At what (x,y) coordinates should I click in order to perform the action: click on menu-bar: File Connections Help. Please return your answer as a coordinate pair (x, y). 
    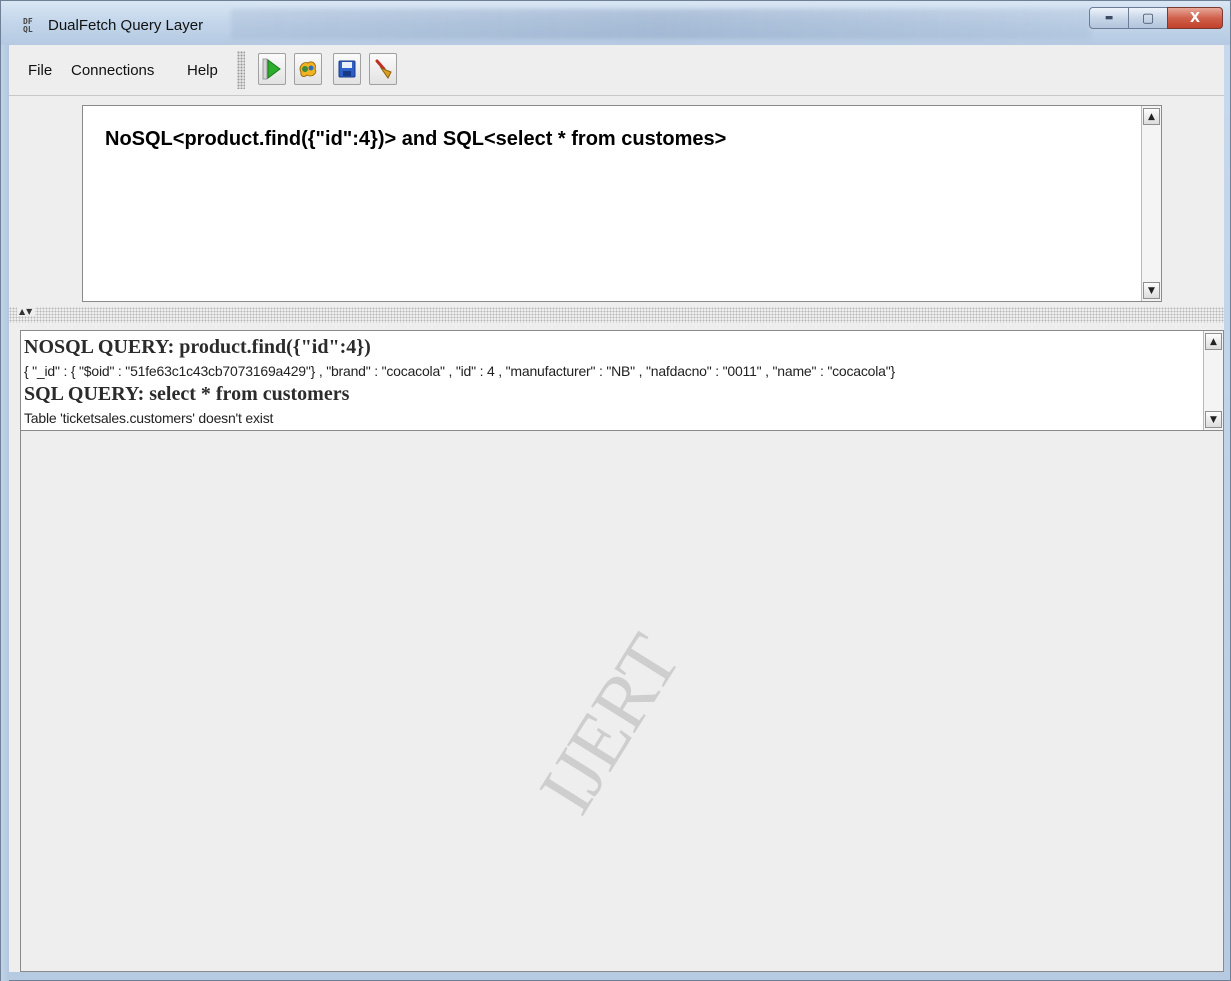
    Looking at the image, I should click on (616, 70).